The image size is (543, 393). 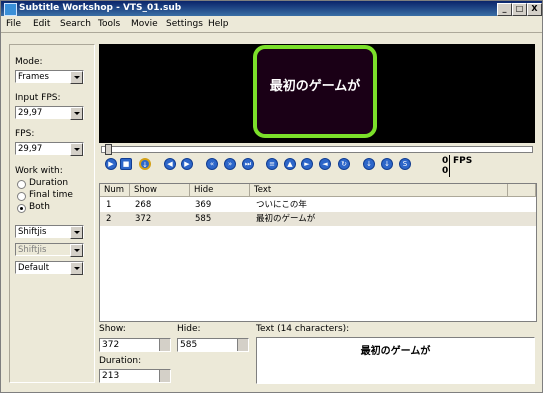 I want to click on fps-select: 29,97, so click(x=49, y=149).